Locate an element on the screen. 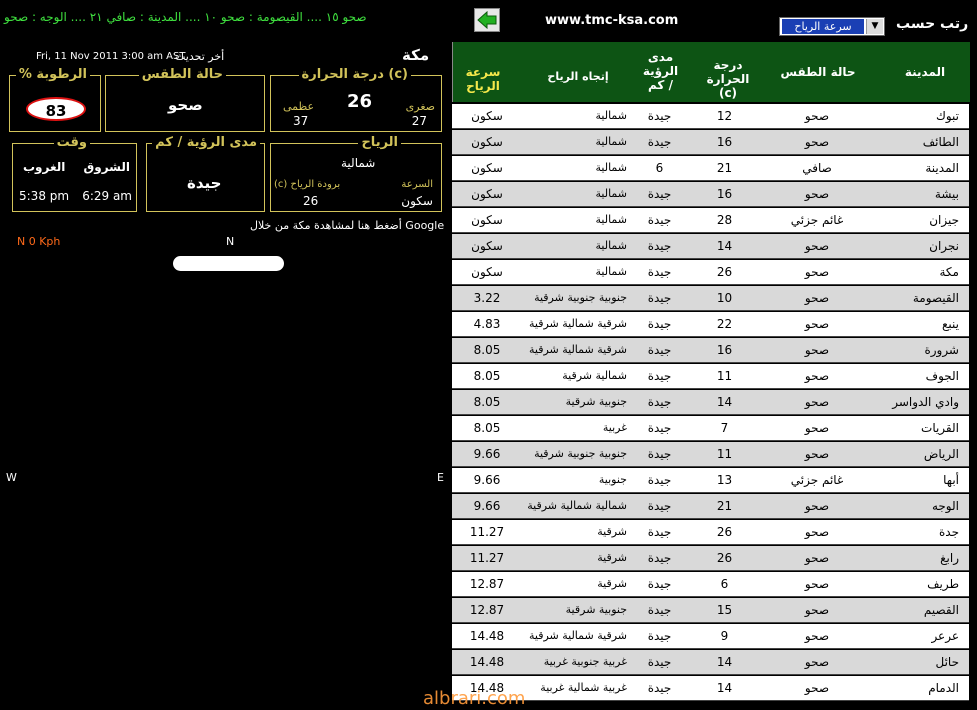 Image resolution: width=977 pixels, height=710 pixels. table-row: رابغ صحو 26 جيدة شرقية 11.27 is located at coordinates (710, 558).